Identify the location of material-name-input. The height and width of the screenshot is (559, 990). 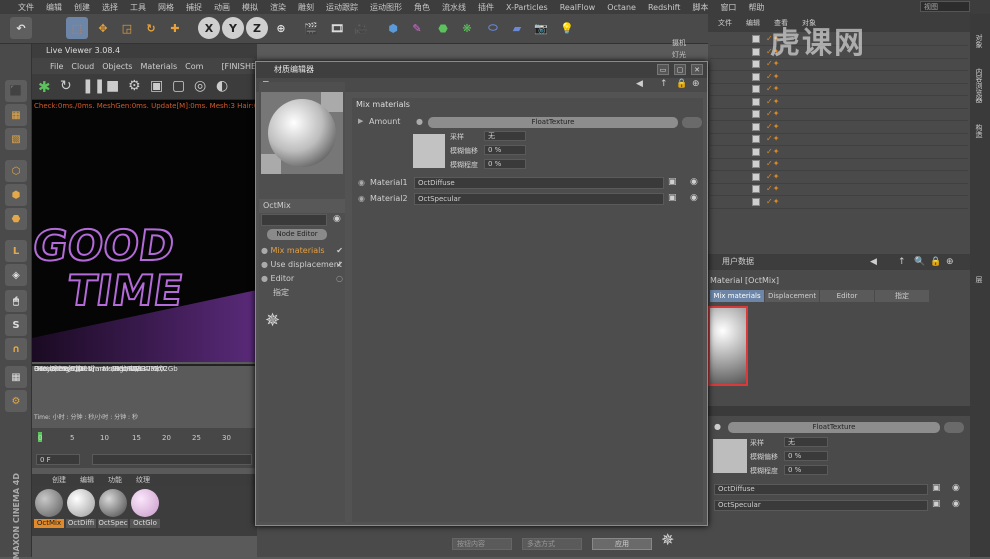
(294, 220).